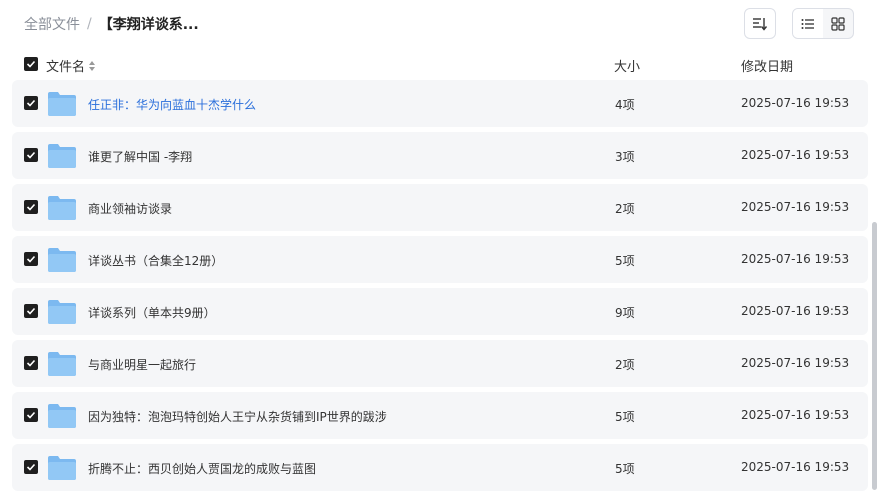  I want to click on file-name: 与商业明星一起旅行, so click(142, 364).